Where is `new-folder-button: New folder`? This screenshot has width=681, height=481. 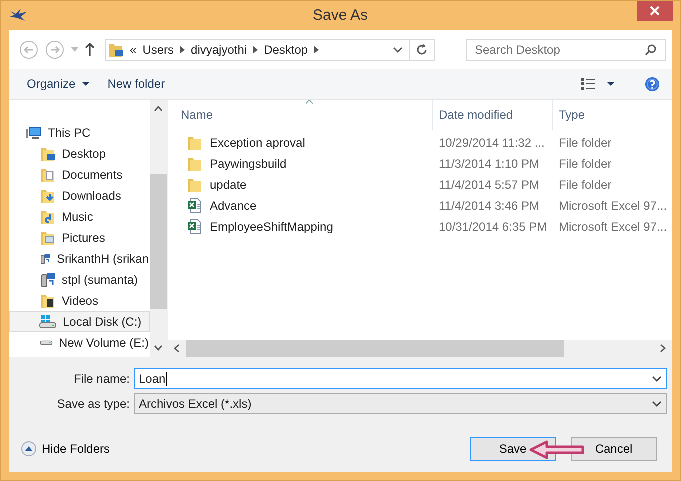
new-folder-button: New folder is located at coordinates (137, 84).